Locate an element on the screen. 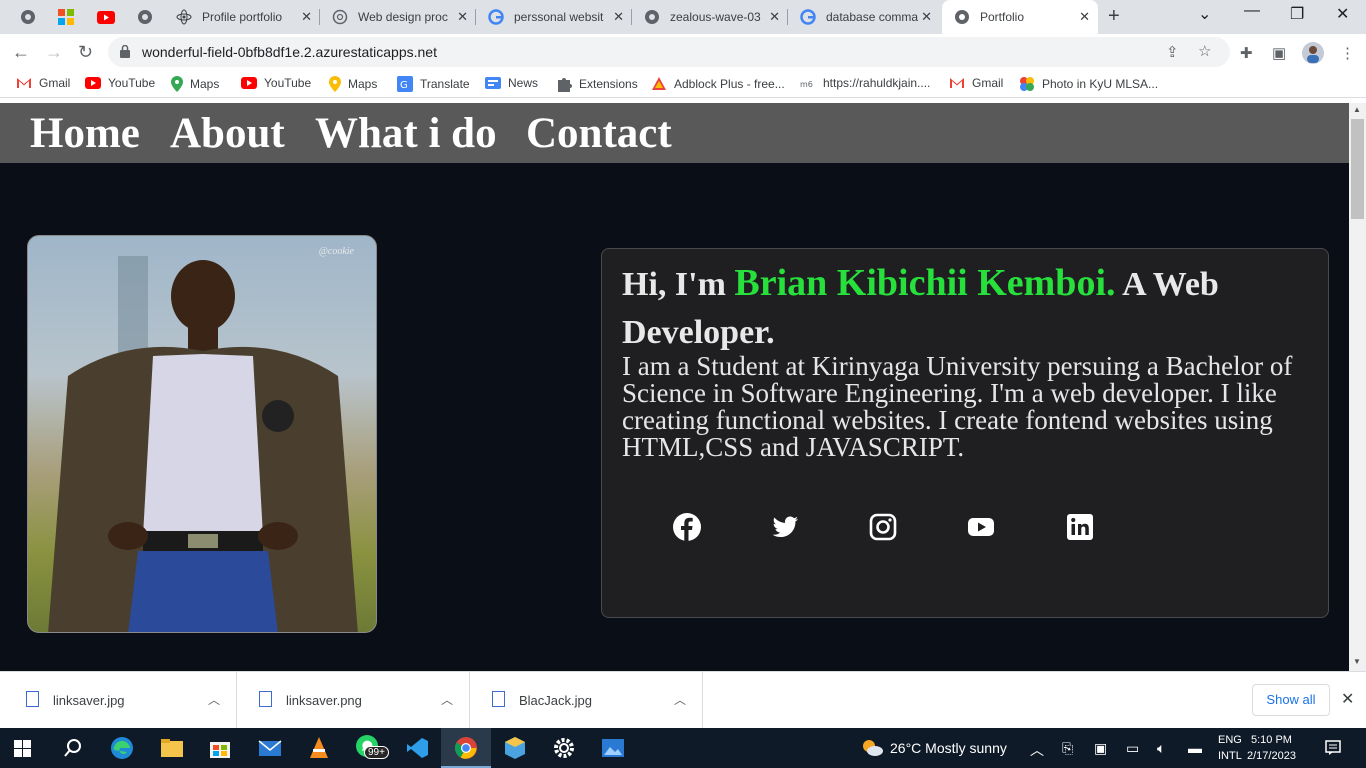 The image size is (1366, 768). page-scrollbar: ▲ ▼ is located at coordinates (1357, 387).